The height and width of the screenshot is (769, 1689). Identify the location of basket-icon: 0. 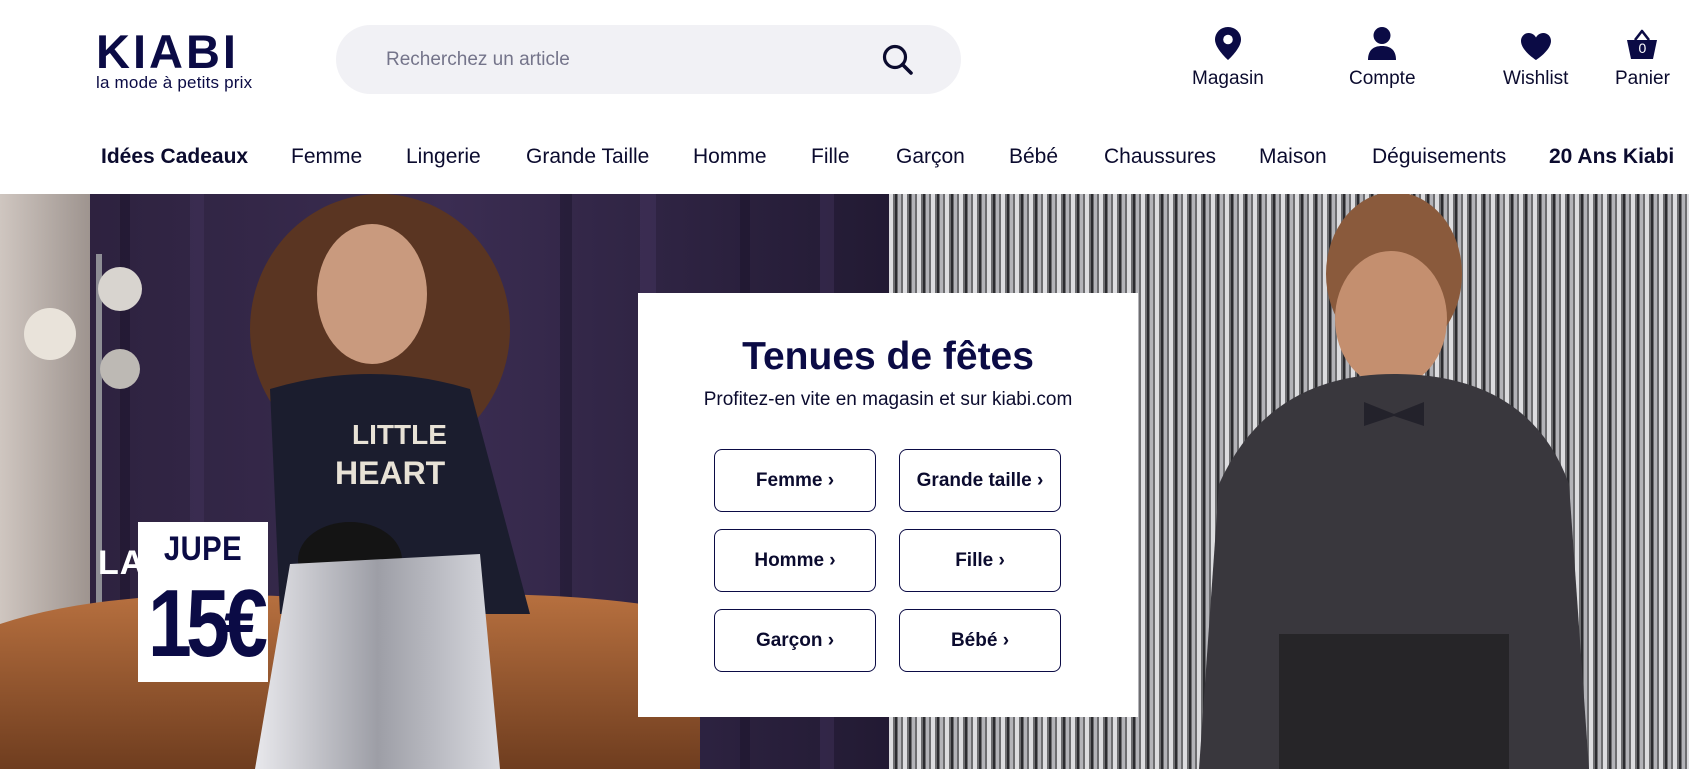
(1642, 43).